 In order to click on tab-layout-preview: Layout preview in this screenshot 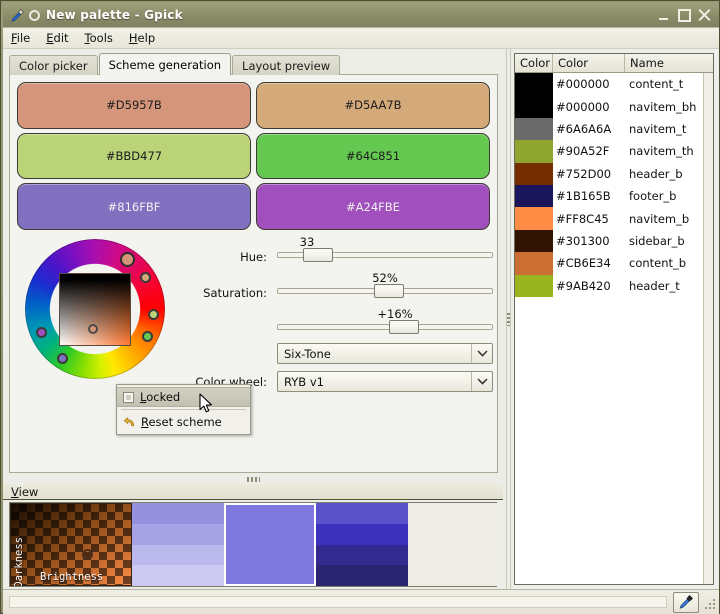, I will do `click(286, 65)`.